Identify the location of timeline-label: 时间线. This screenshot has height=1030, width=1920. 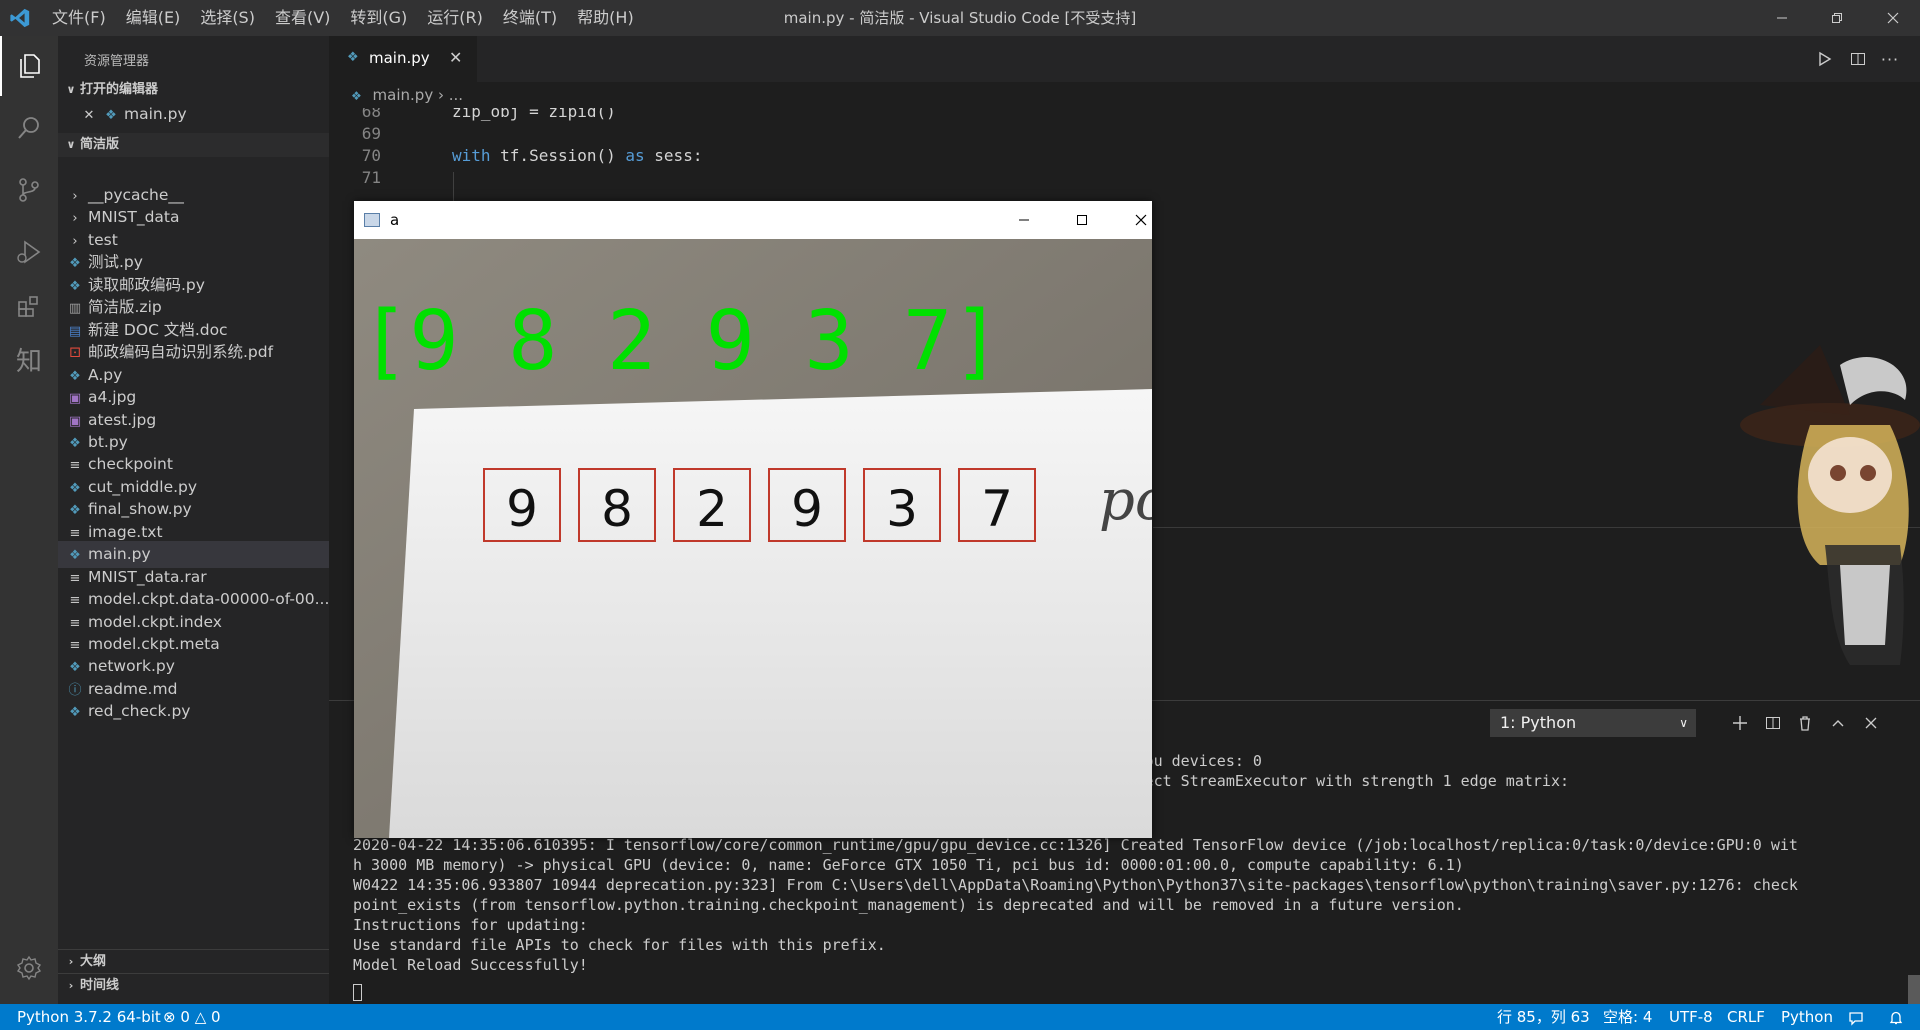
(100, 985).